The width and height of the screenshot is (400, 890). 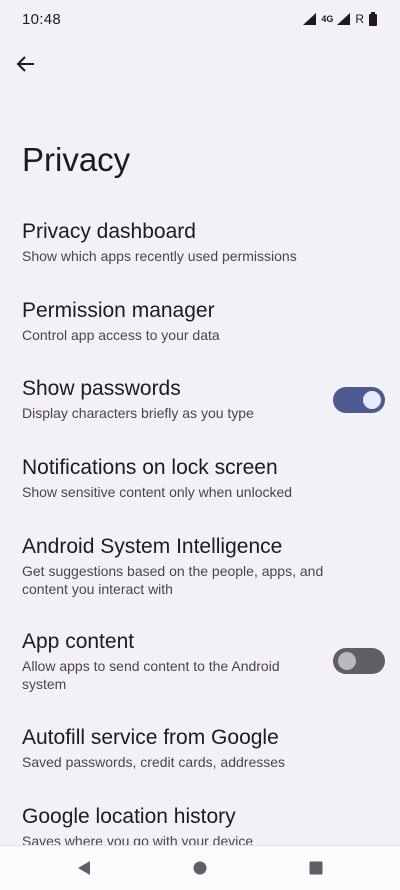 What do you see at coordinates (150, 737) in the screenshot?
I see `setting-title: Autofill service from Google` at bounding box center [150, 737].